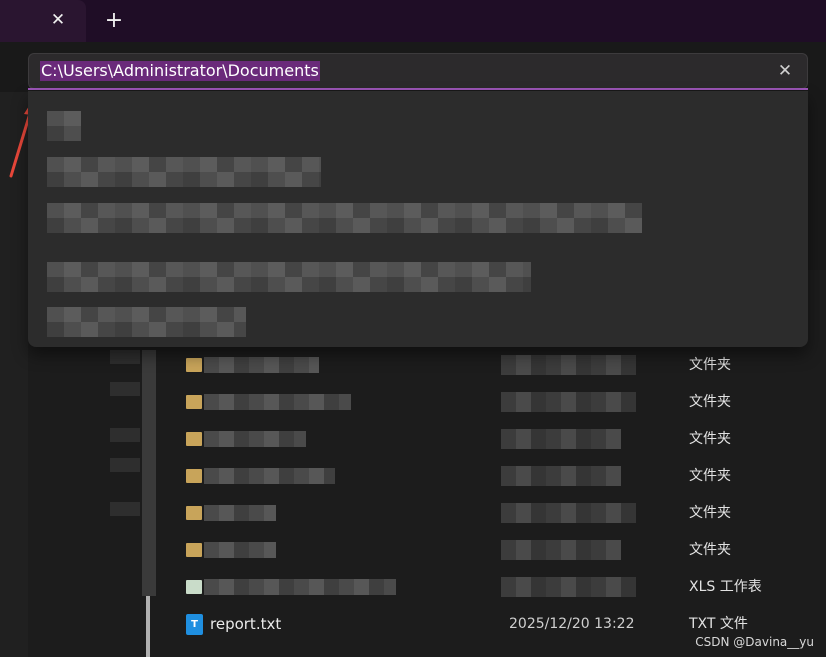 The width and height of the screenshot is (826, 657). Describe the element at coordinates (725, 587) in the screenshot. I see `item-type: XLS 工作表` at that location.